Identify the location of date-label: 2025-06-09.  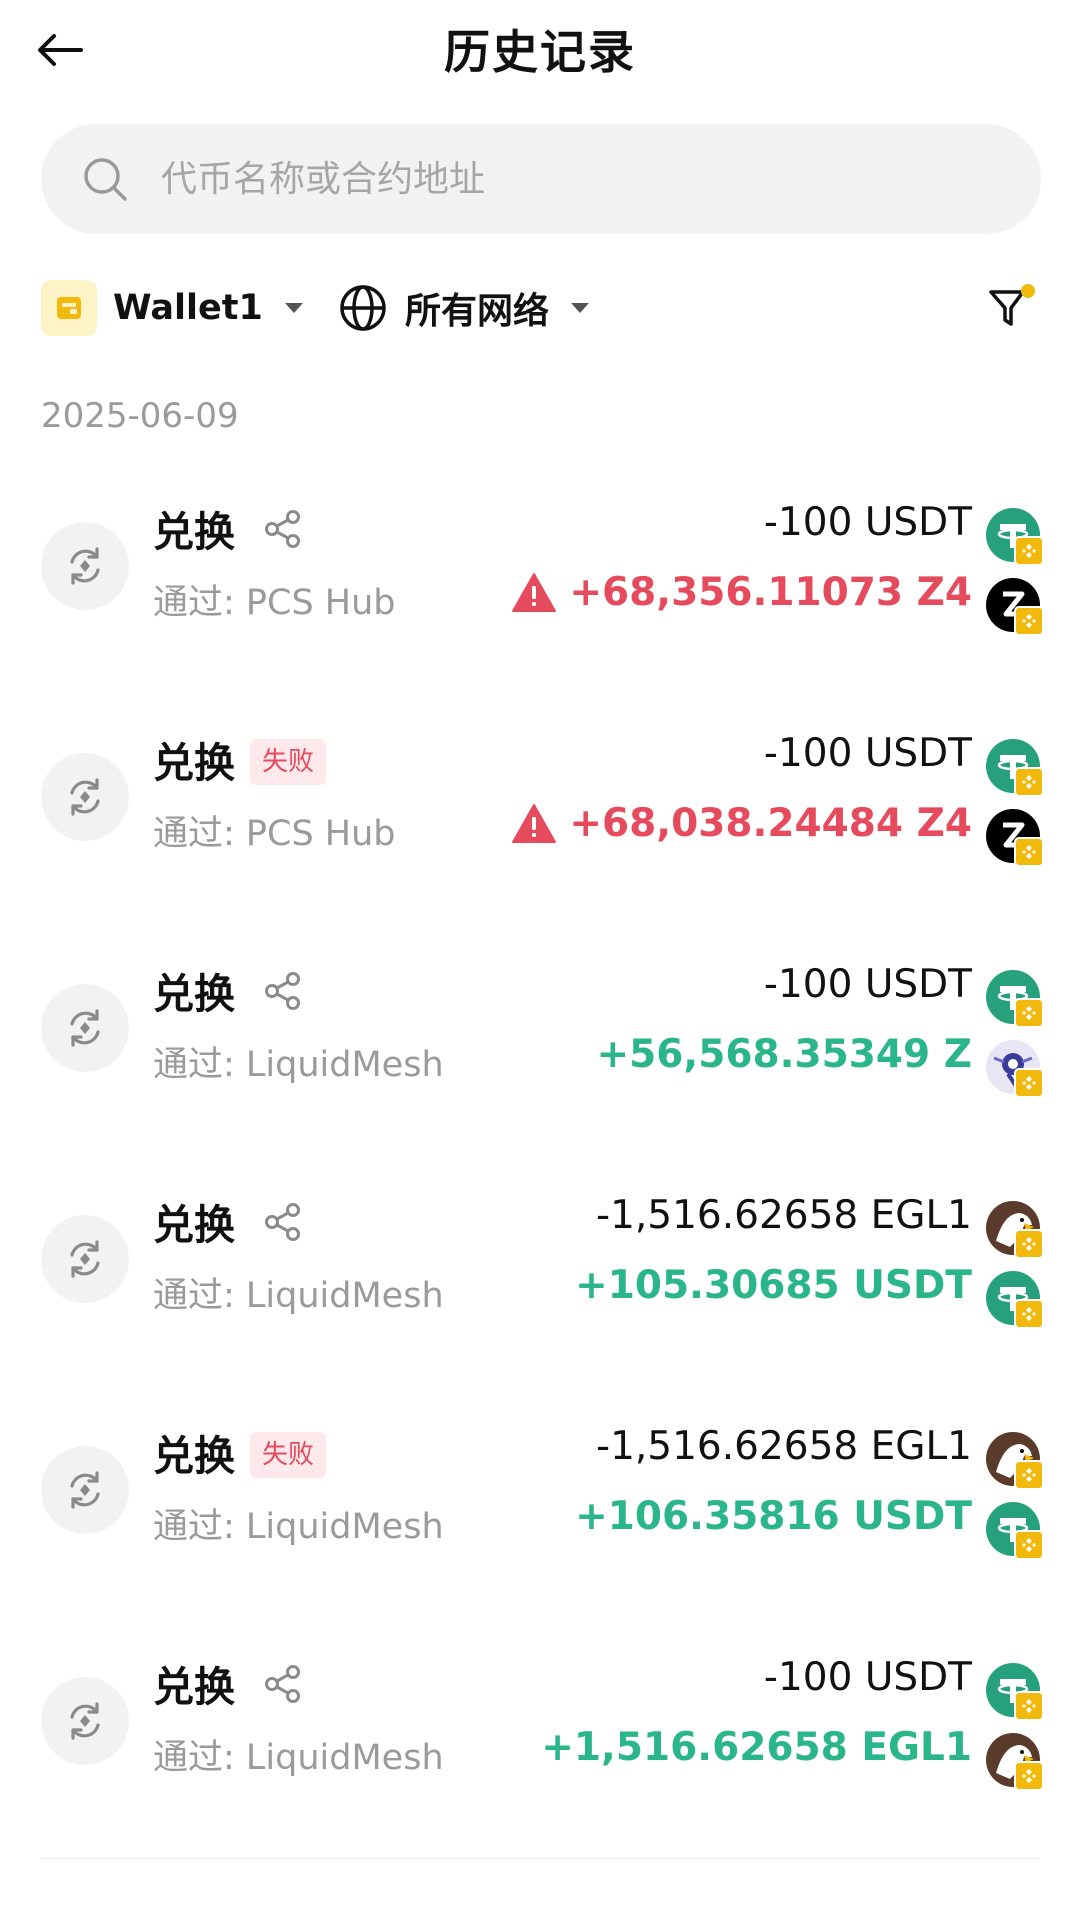
(140, 416).